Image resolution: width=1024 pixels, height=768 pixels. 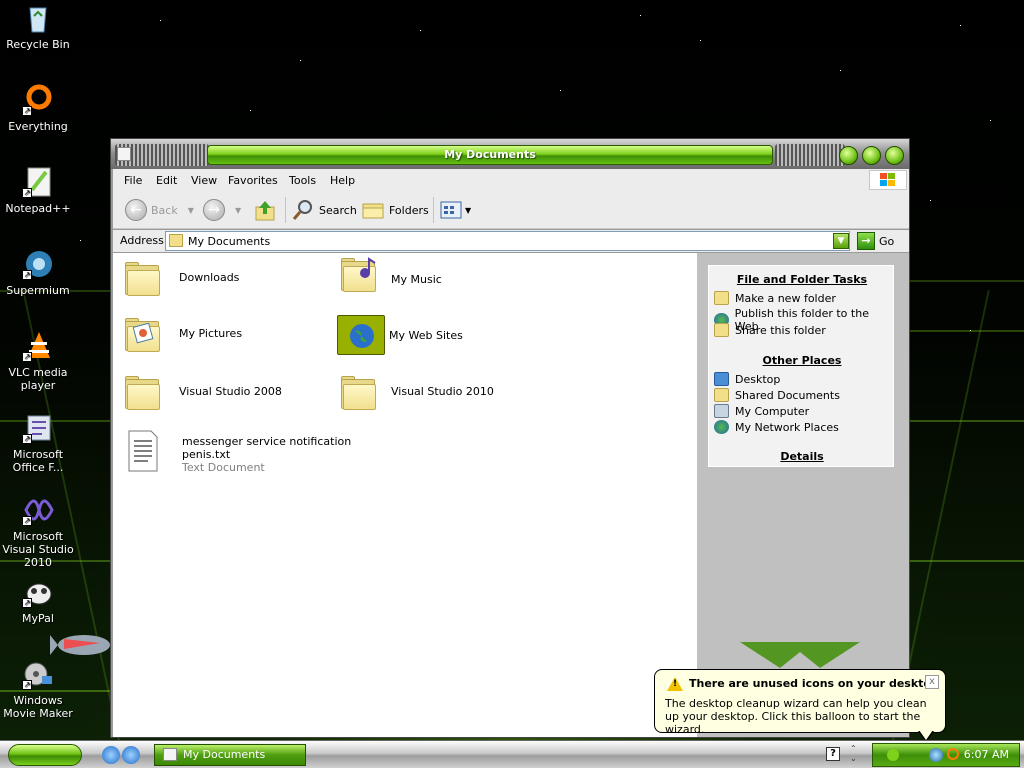 I want to click on balloon-close-button: x, so click(x=932, y=682).